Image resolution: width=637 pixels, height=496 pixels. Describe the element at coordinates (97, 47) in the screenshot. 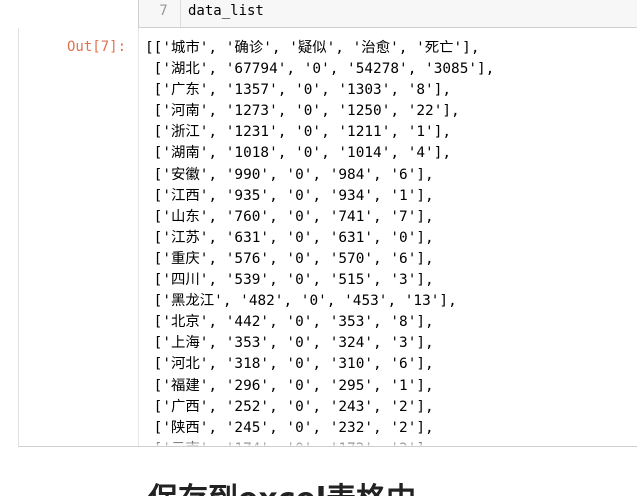

I see `output-prompt: Out[7]:` at that location.